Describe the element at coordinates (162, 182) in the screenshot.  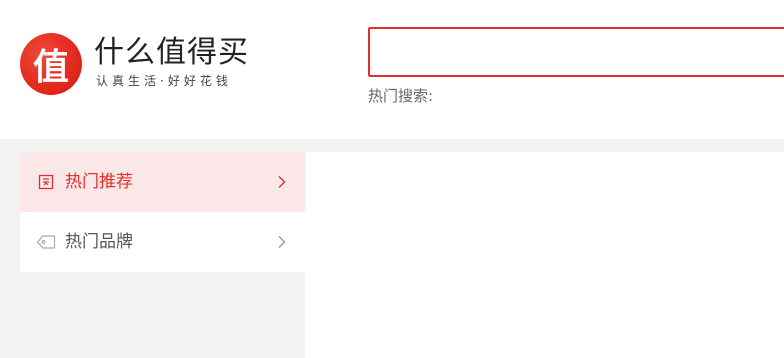
I see `sidebar-item-hot-recommend: 热门推荐` at that location.